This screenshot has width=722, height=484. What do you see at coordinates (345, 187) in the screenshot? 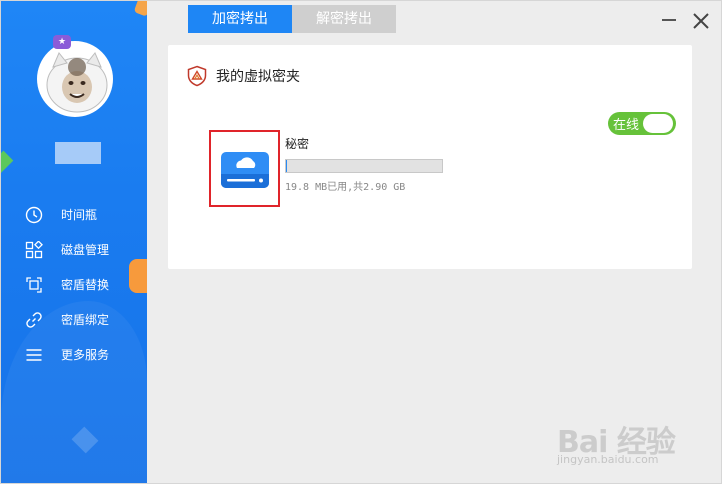
I see `drive-usage-text: 19.8 MB已用,共2.90 GB` at bounding box center [345, 187].